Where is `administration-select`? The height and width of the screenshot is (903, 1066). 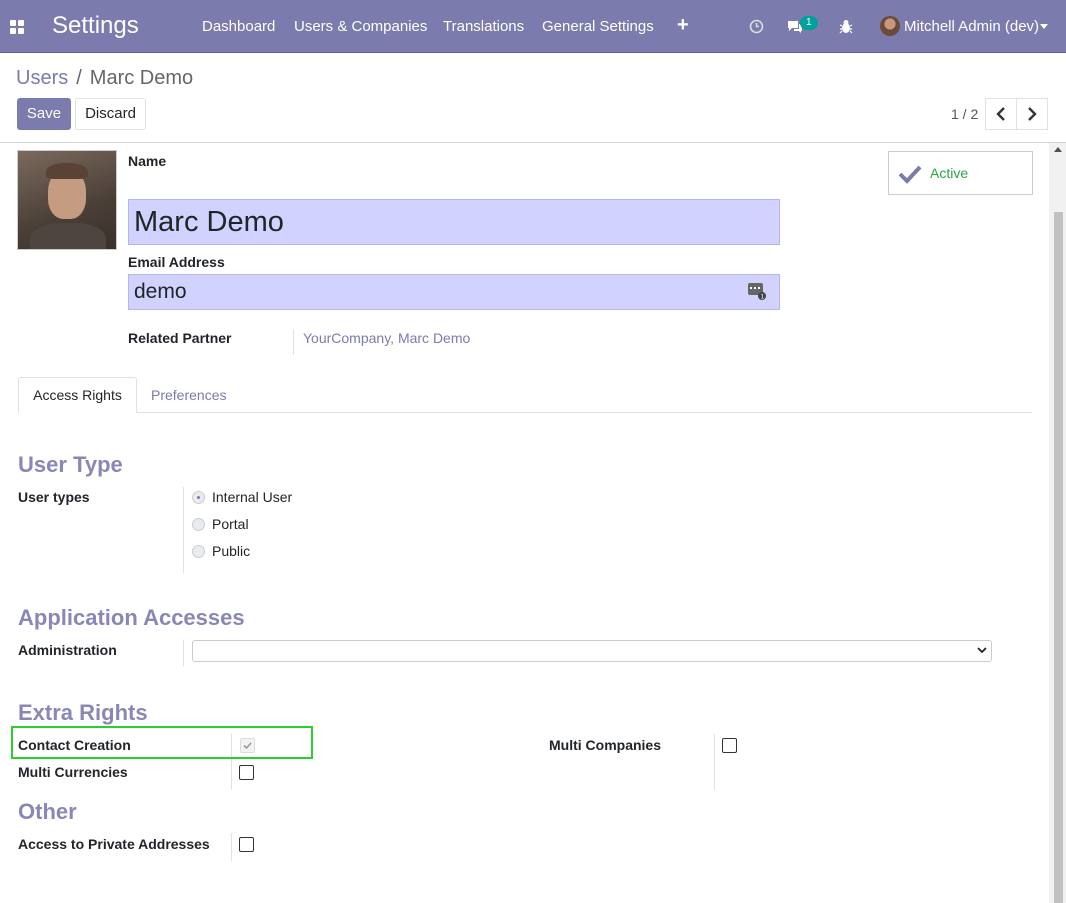 administration-select is located at coordinates (592, 651).